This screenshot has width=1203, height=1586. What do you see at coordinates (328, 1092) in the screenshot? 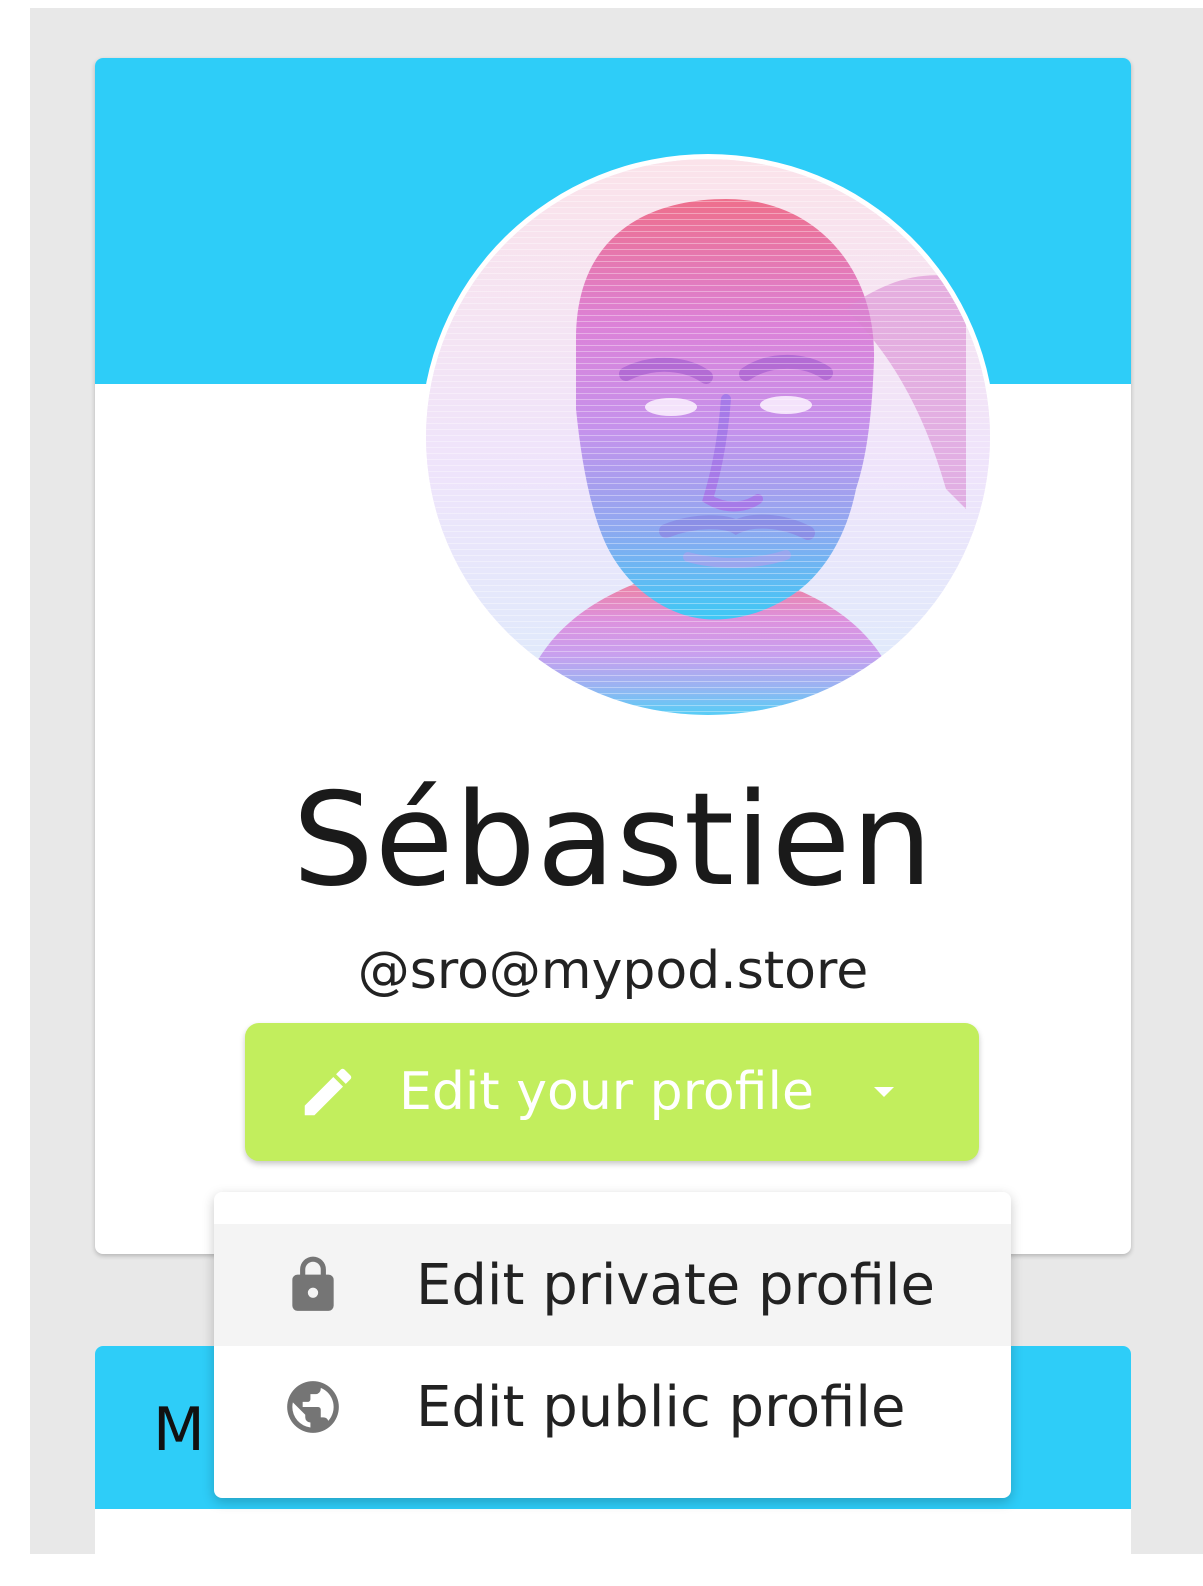
I see `pencil-icon` at bounding box center [328, 1092].